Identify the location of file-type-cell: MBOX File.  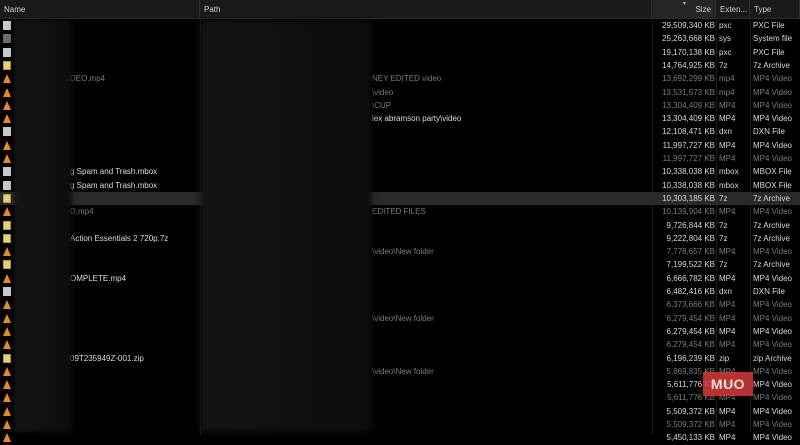
(772, 185).